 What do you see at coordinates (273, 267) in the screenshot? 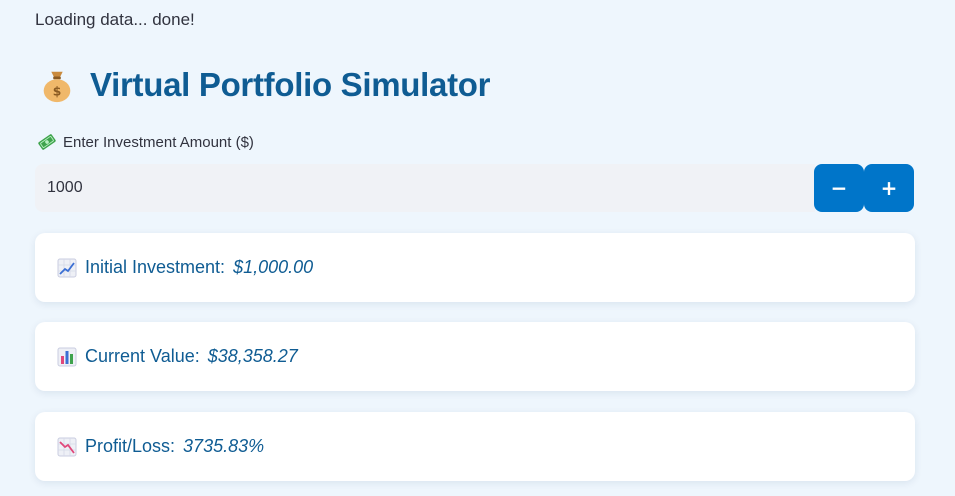
I see `initial-investment-value: $1,000.00` at bounding box center [273, 267].